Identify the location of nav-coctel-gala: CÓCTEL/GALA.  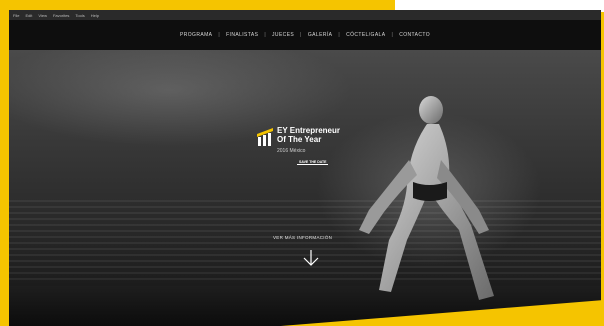
(365, 35).